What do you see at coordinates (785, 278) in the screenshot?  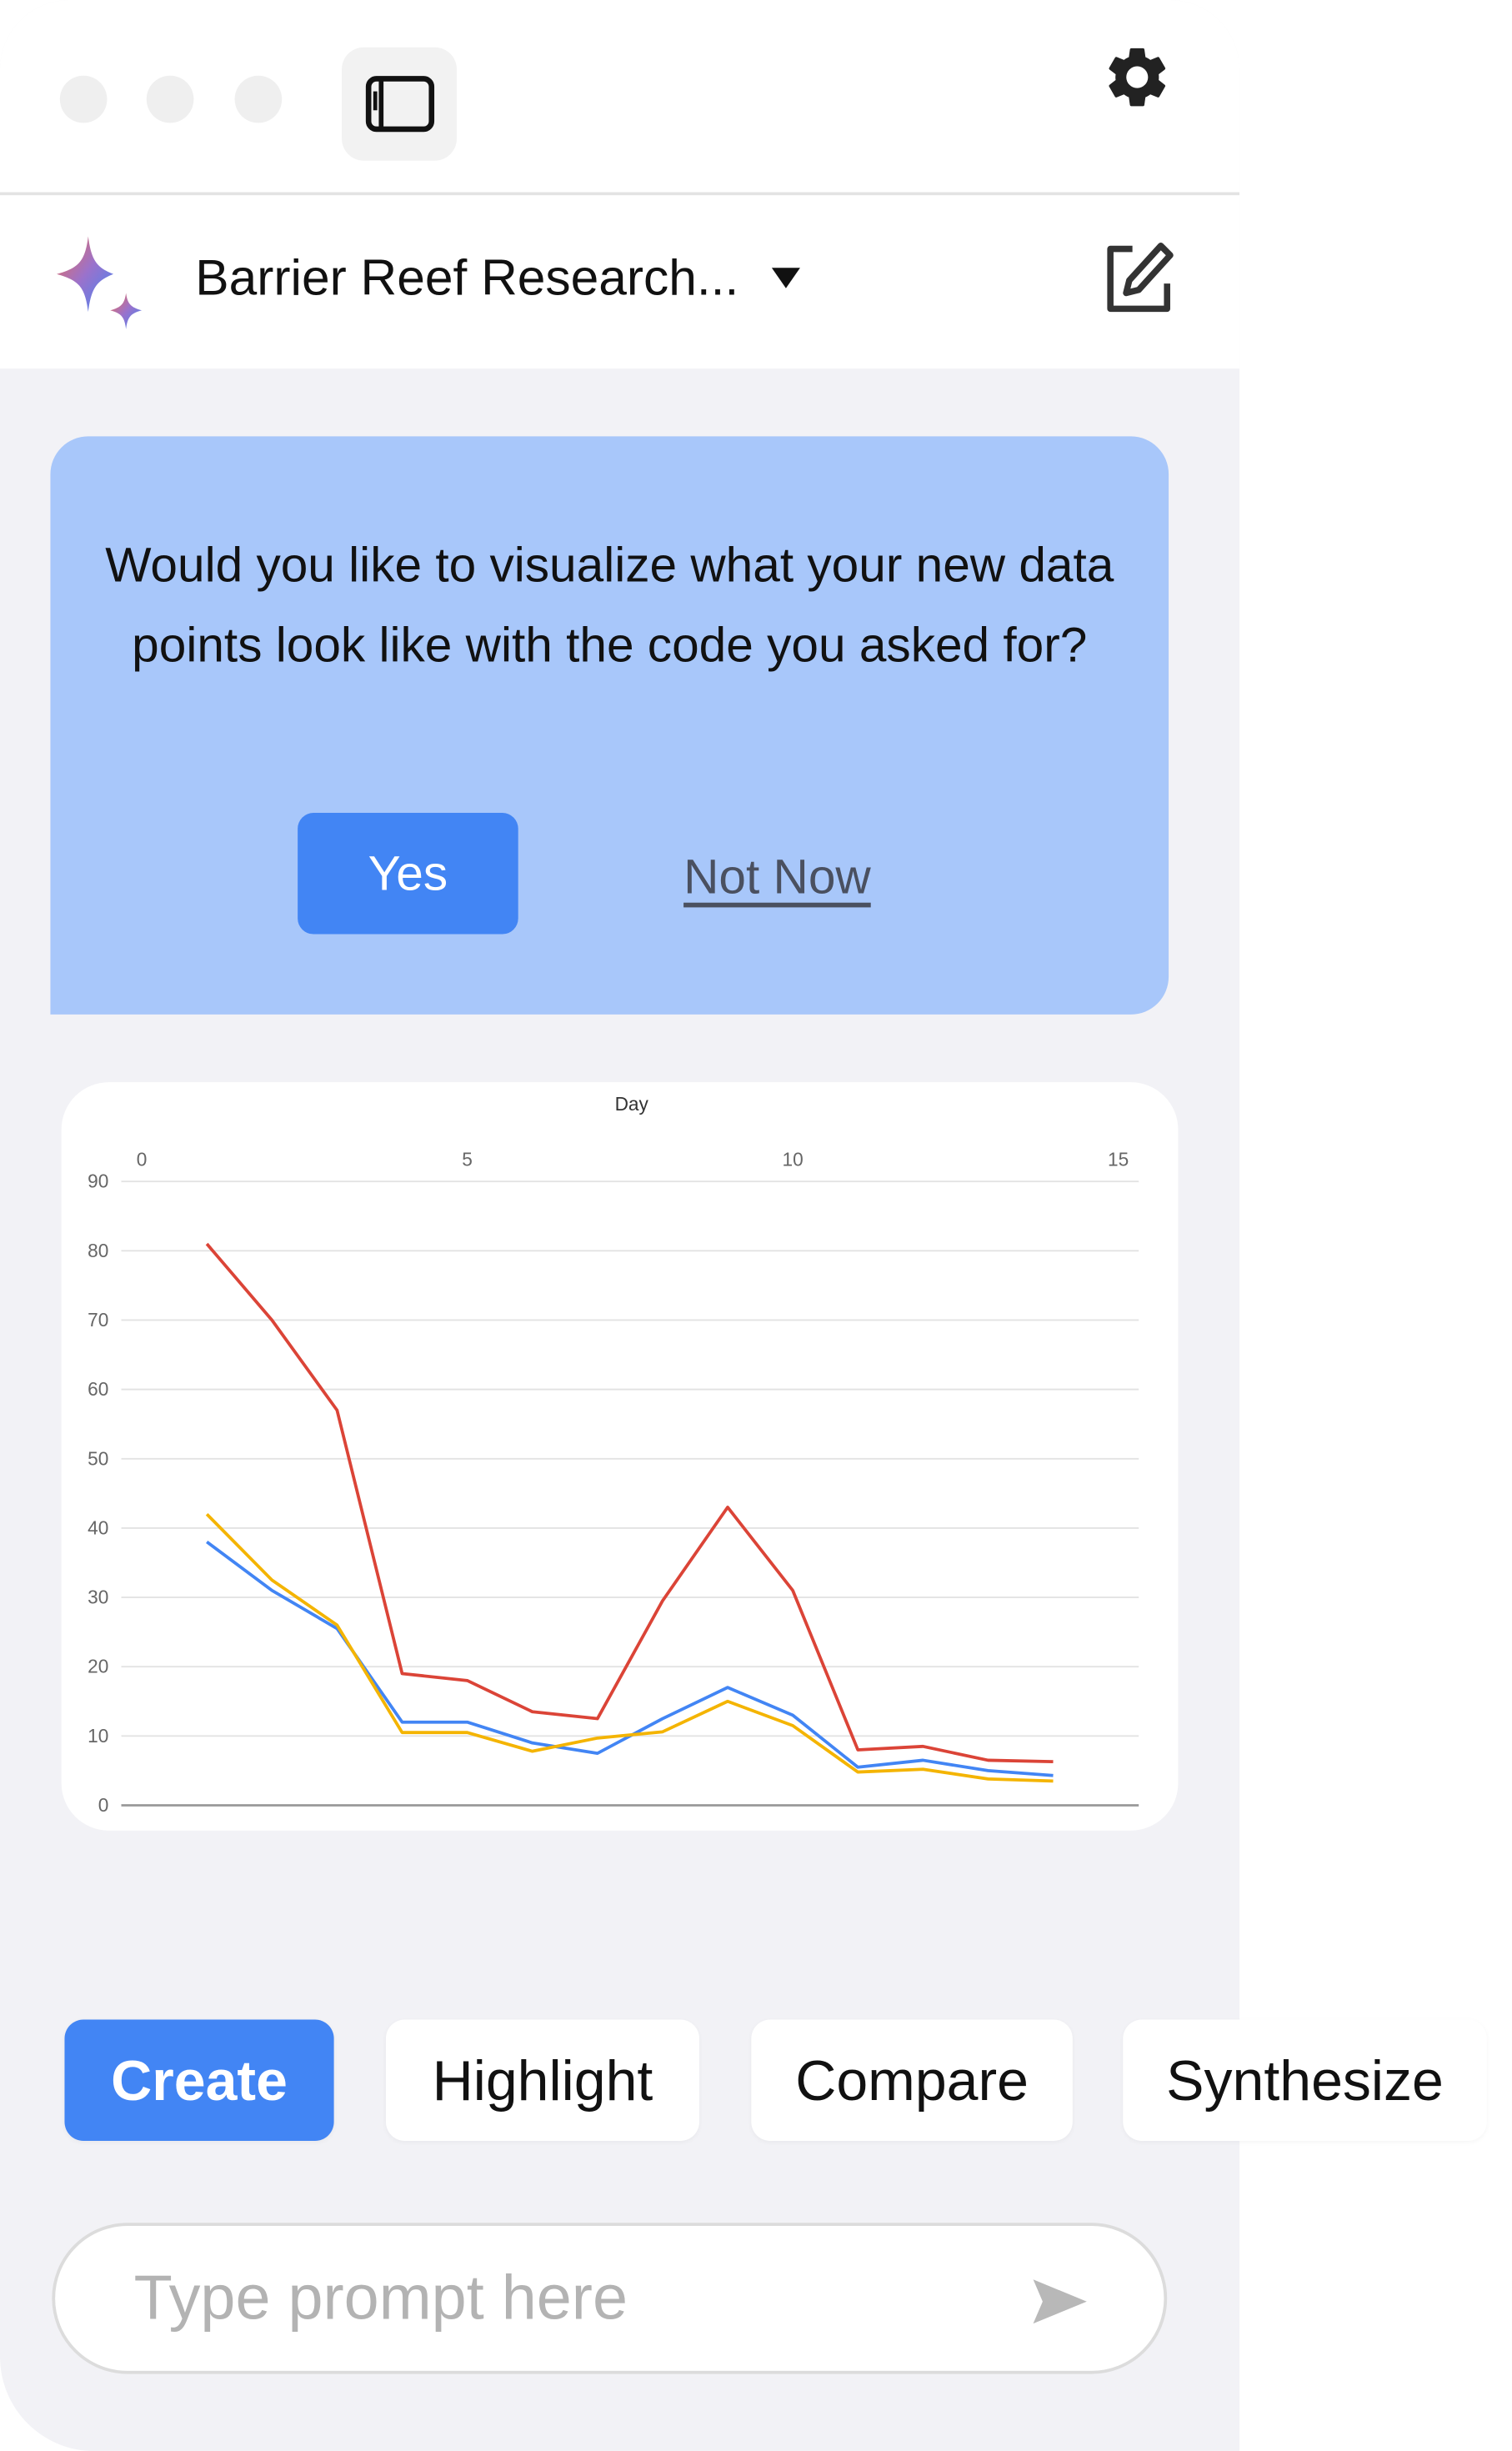 I see `chevron-down-icon` at bounding box center [785, 278].